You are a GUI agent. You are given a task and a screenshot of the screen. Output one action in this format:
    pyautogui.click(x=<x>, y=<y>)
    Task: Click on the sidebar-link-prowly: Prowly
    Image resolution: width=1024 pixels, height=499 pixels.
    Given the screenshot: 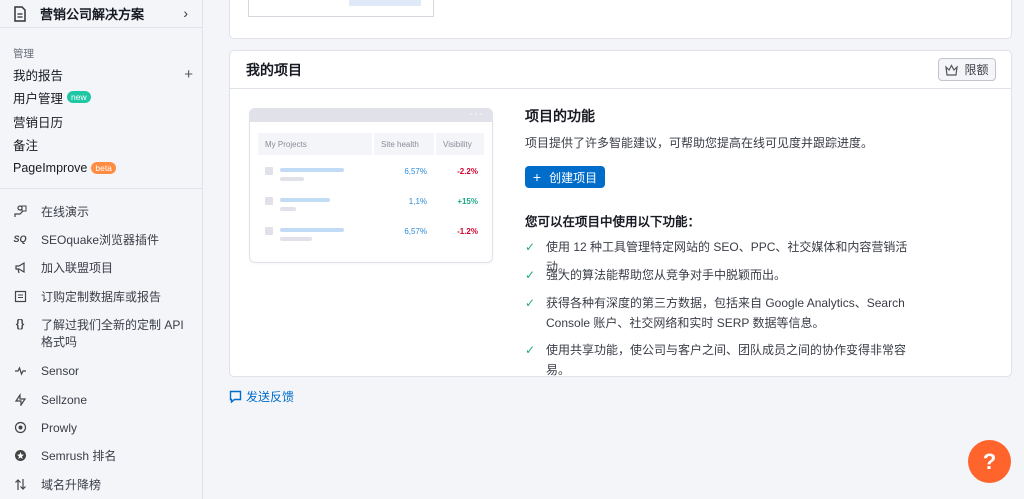 What is the action you would take?
    pyautogui.click(x=105, y=428)
    